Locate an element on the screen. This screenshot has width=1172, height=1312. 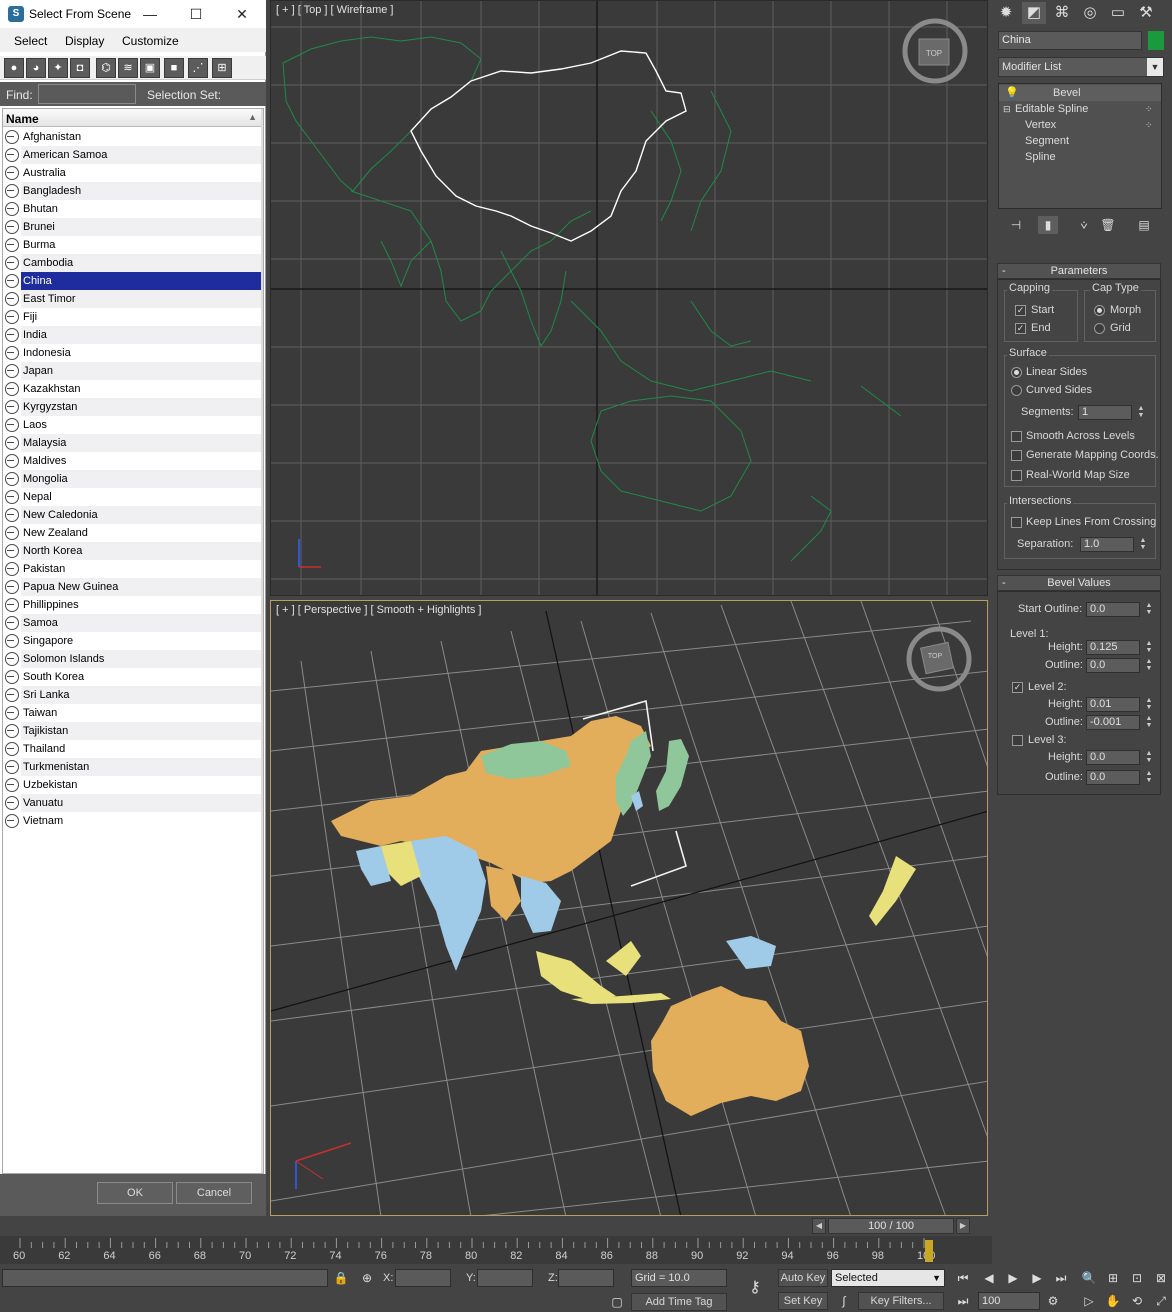
spacewarps-filter-icon: ≋ is located at coordinates (128, 68).